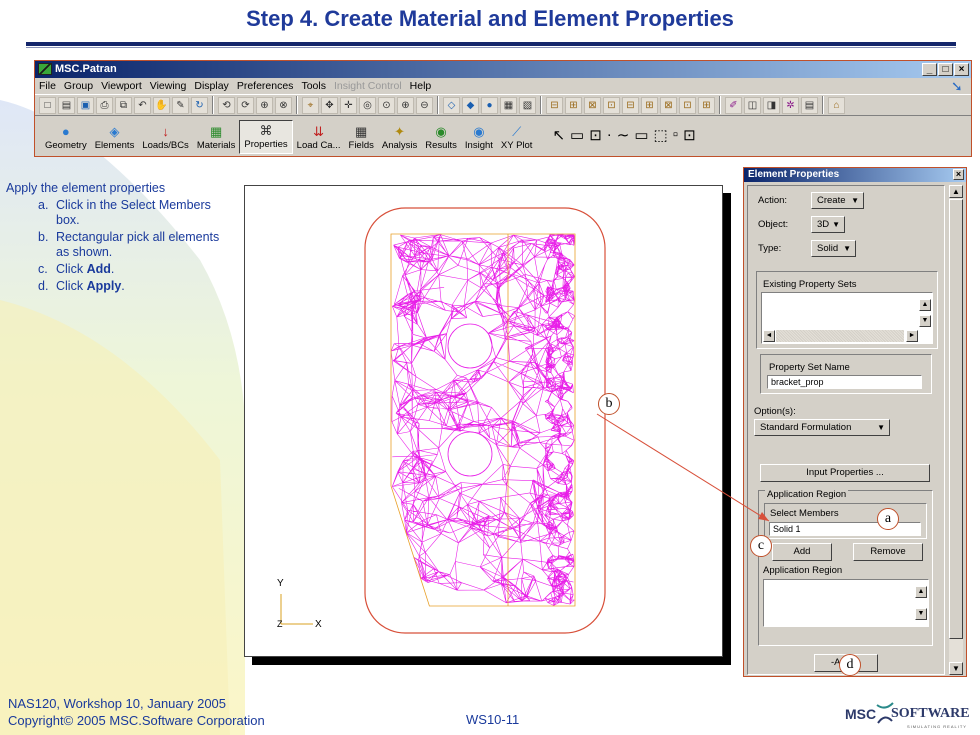 The height and width of the screenshot is (735, 980). Describe the element at coordinates (161, 105) in the screenshot. I see `pan-hand-icon: ✋` at that location.